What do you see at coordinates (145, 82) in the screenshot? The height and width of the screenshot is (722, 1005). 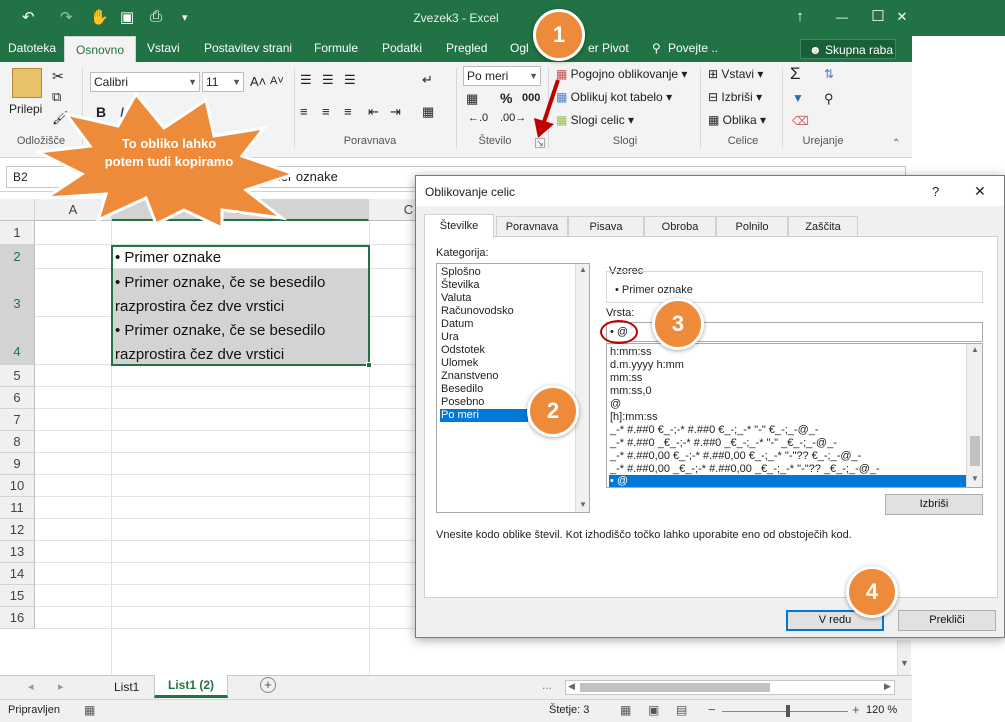 I see `font-name-combo: Calibri ▼` at bounding box center [145, 82].